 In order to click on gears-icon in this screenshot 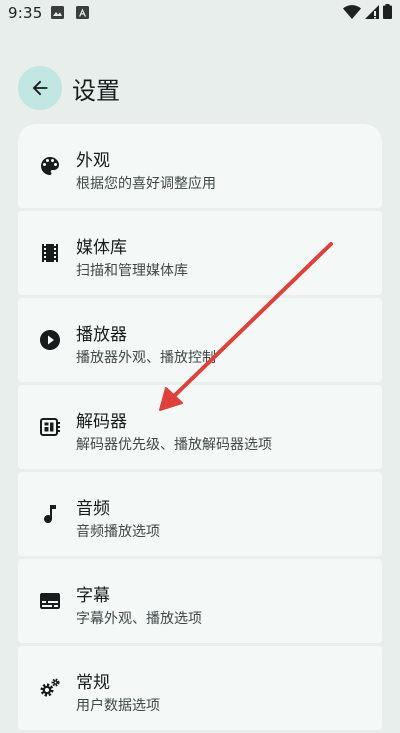, I will do `click(50, 687)`.